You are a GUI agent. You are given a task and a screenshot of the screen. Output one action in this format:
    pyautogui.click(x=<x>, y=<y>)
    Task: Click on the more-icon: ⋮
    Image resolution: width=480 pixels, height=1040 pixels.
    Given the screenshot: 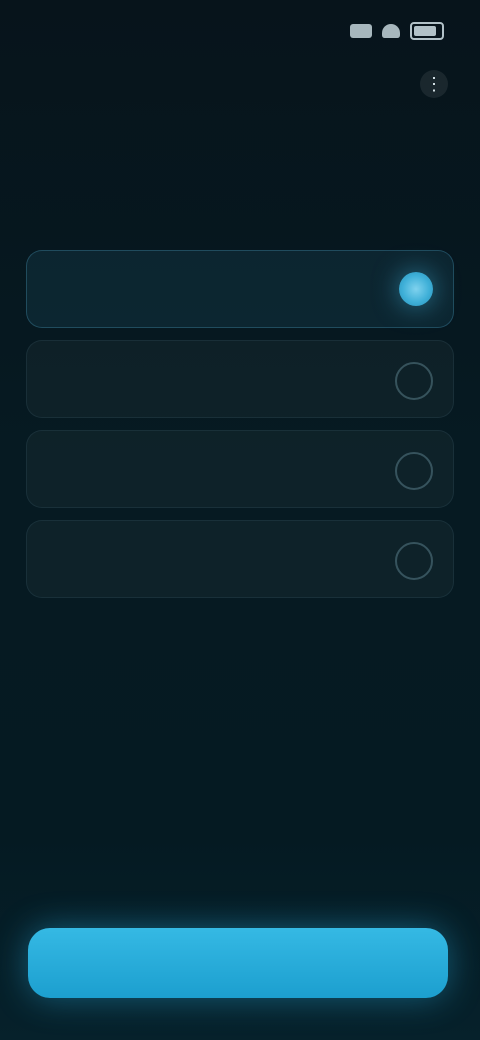 What is the action you would take?
    pyautogui.click(x=434, y=83)
    